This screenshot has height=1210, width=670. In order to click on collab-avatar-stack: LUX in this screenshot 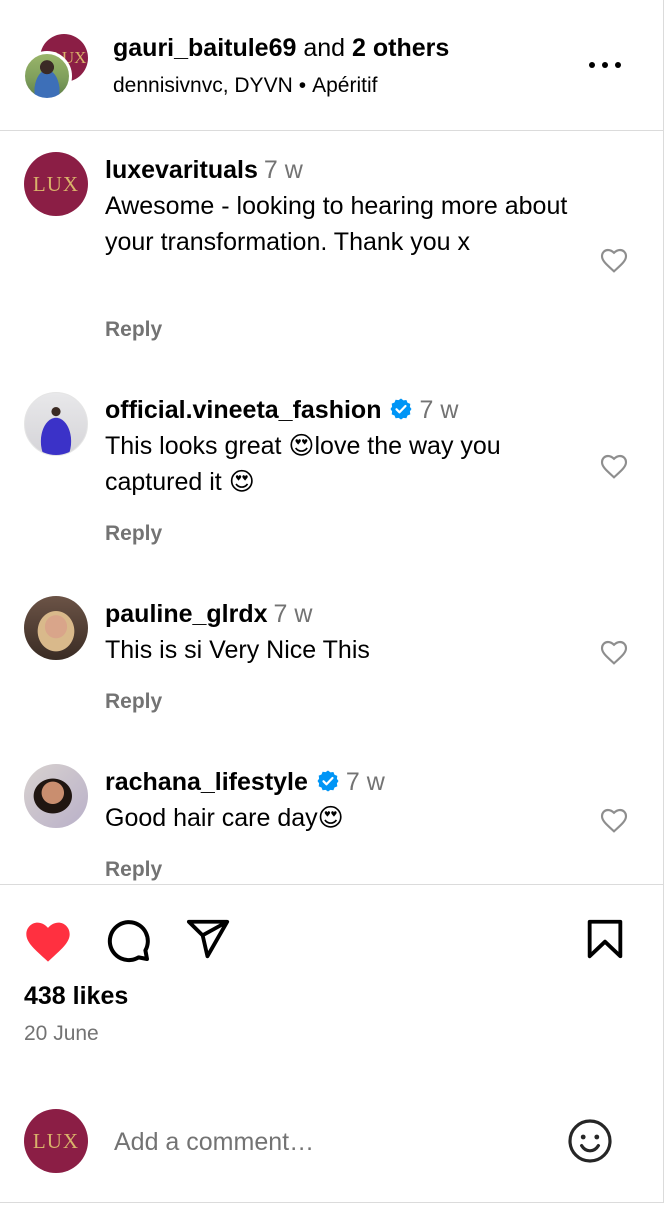, I will do `click(57, 68)`.